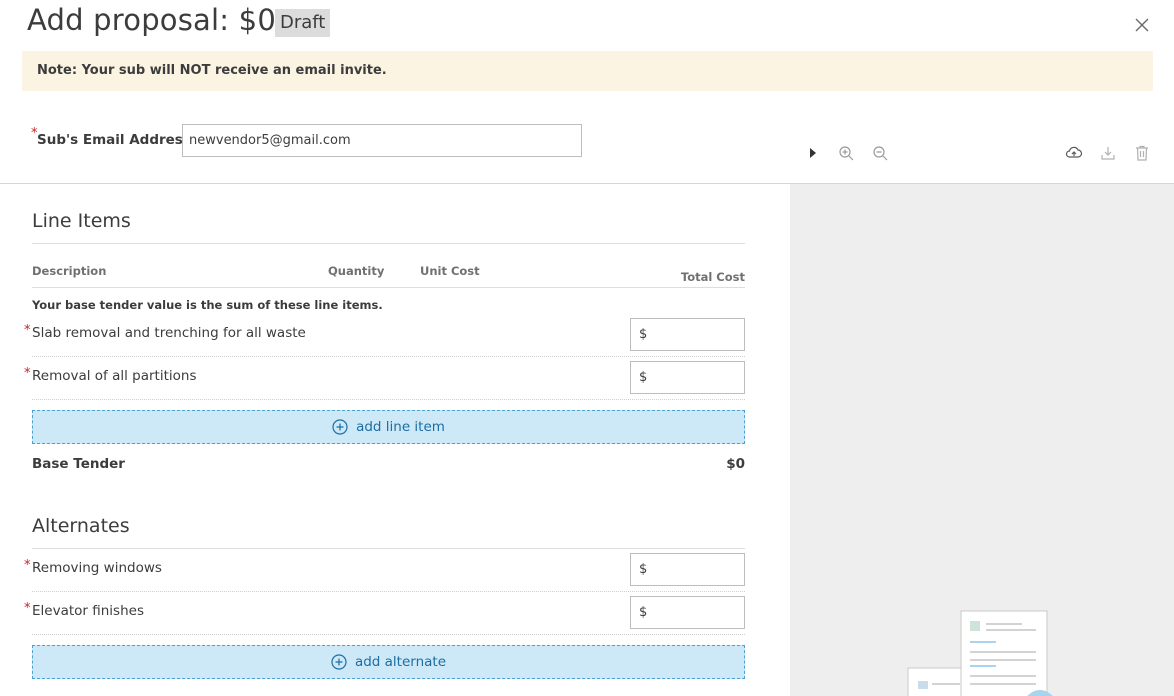 Image resolution: width=1174 pixels, height=696 pixels. What do you see at coordinates (356, 271) in the screenshot?
I see `column-header-quantity: Quantity` at bounding box center [356, 271].